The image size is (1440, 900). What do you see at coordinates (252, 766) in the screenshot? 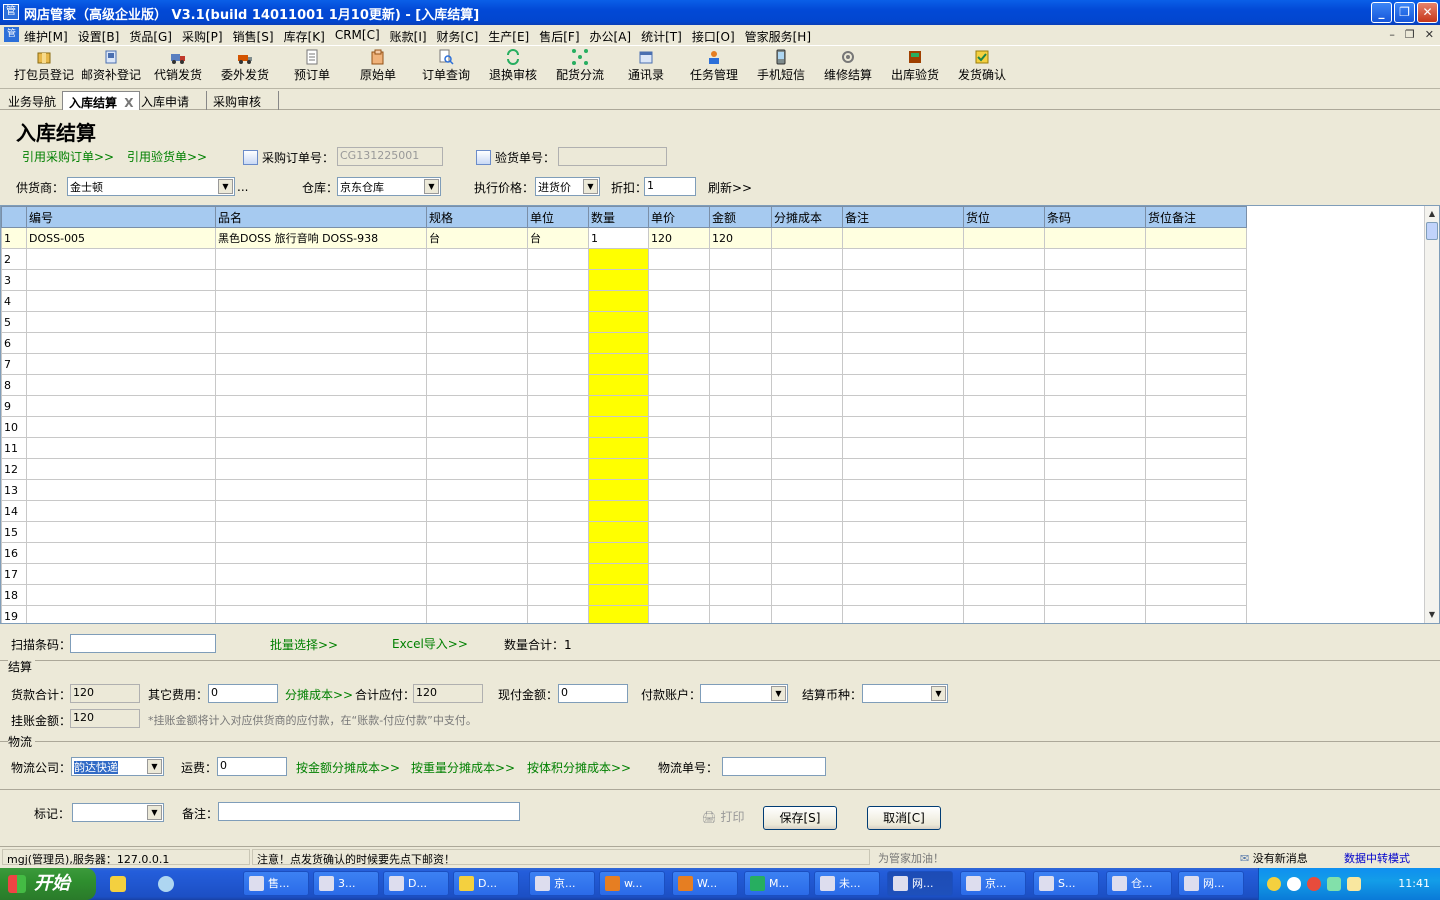
I see `freight-input: 0` at bounding box center [252, 766].